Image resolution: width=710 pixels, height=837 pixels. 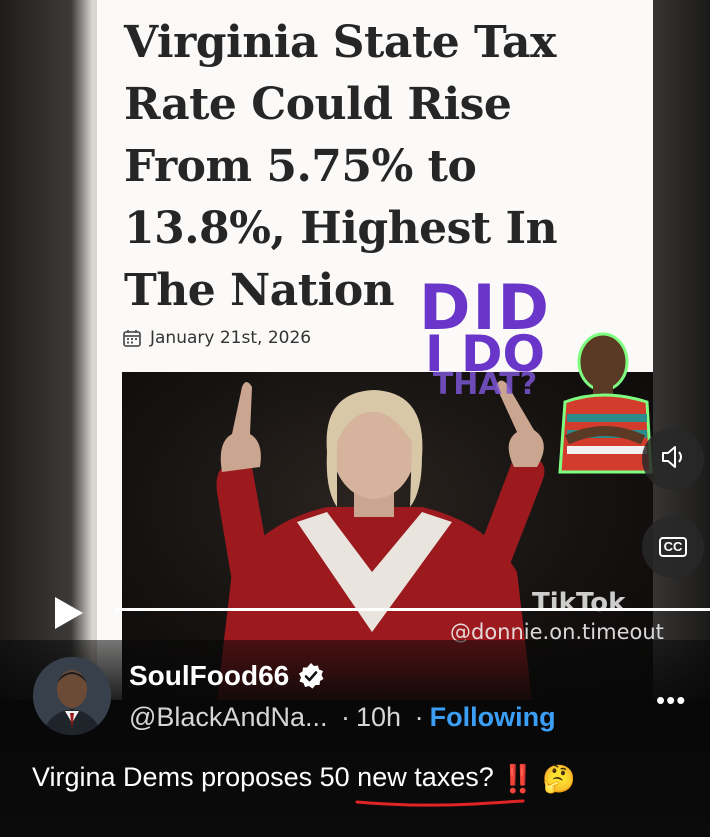 I want to click on username: SoulFood66, so click(x=227, y=676).